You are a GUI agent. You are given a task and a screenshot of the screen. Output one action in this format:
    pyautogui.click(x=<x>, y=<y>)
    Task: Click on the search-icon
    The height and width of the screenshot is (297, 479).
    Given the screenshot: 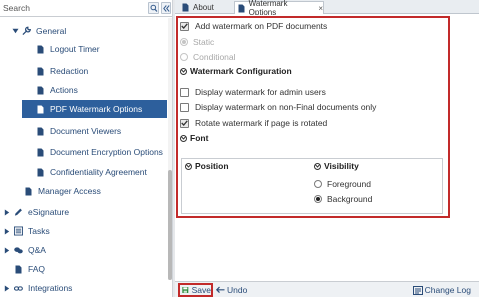 What is the action you would take?
    pyautogui.click(x=154, y=8)
    